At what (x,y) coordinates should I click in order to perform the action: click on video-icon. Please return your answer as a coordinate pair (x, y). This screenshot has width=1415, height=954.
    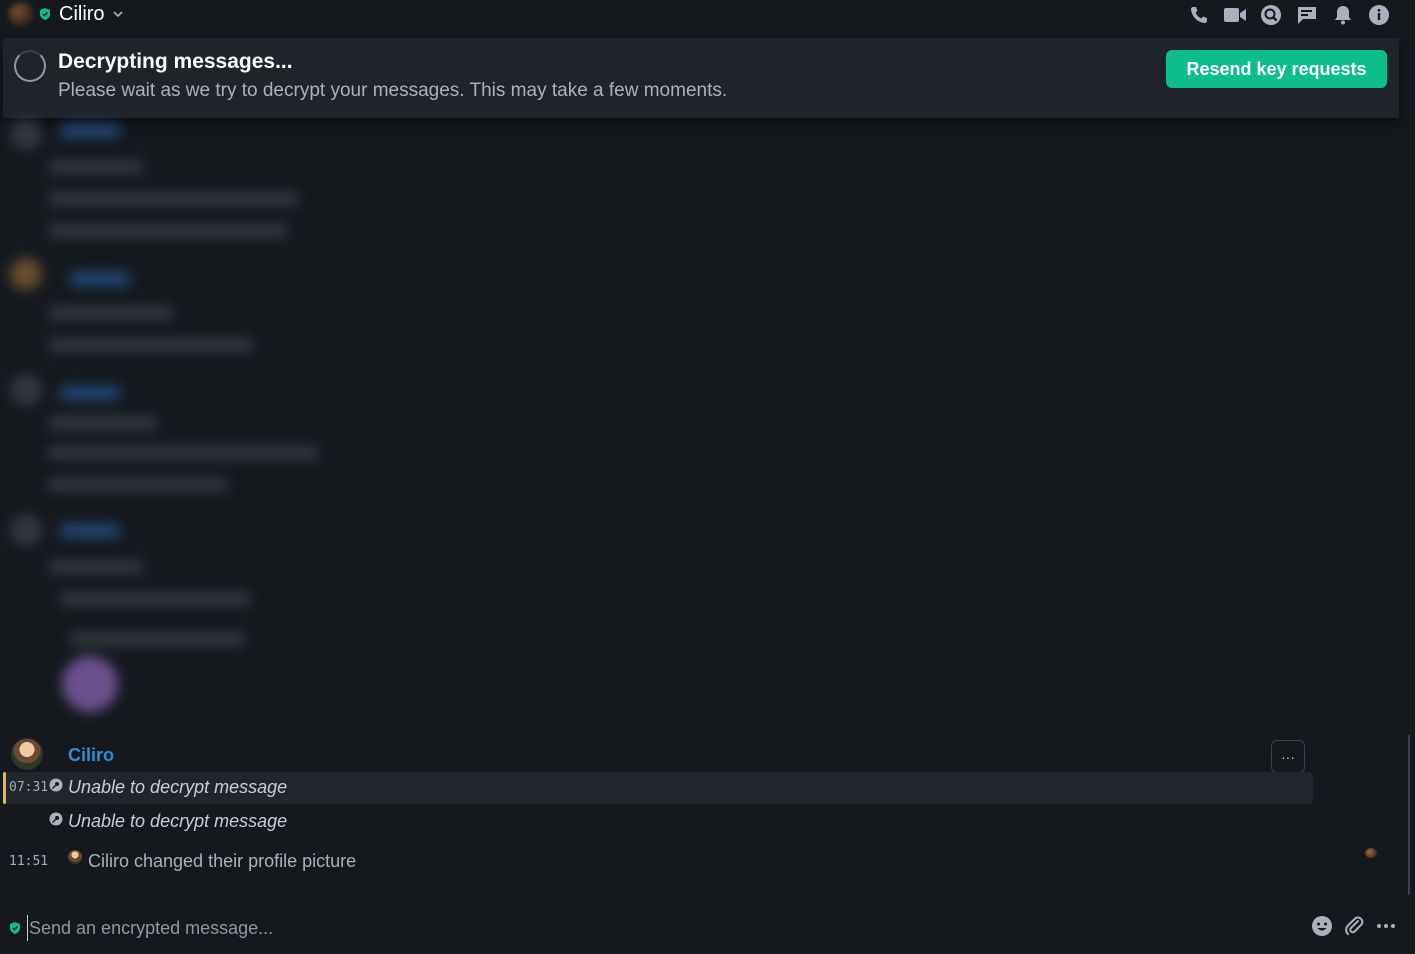
    Looking at the image, I should click on (1235, 15).